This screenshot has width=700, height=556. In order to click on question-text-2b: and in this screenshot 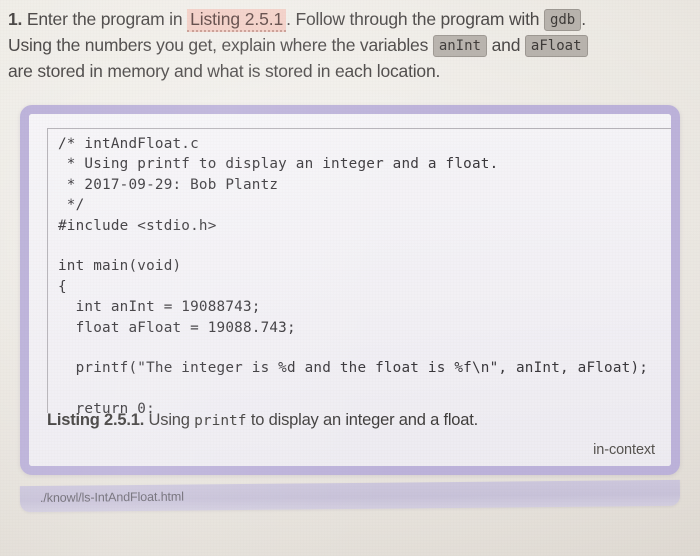, I will do `click(506, 45)`.